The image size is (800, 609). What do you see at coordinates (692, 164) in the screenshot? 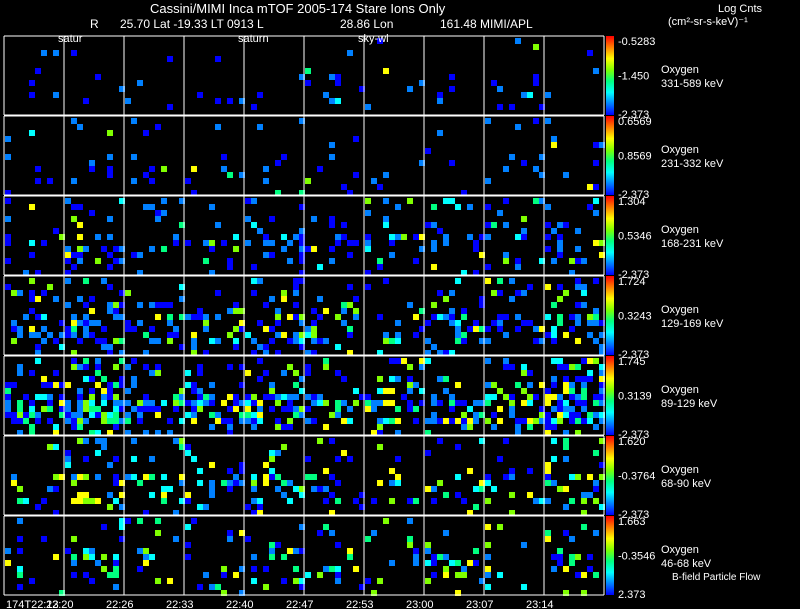
I see `energy-range-label: 231-332 keV` at bounding box center [692, 164].